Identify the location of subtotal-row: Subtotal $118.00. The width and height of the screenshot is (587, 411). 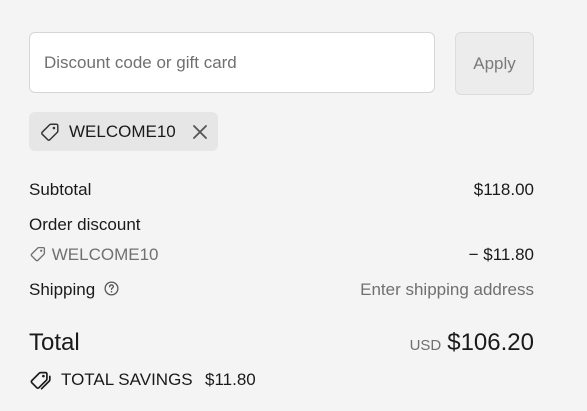
(281, 190).